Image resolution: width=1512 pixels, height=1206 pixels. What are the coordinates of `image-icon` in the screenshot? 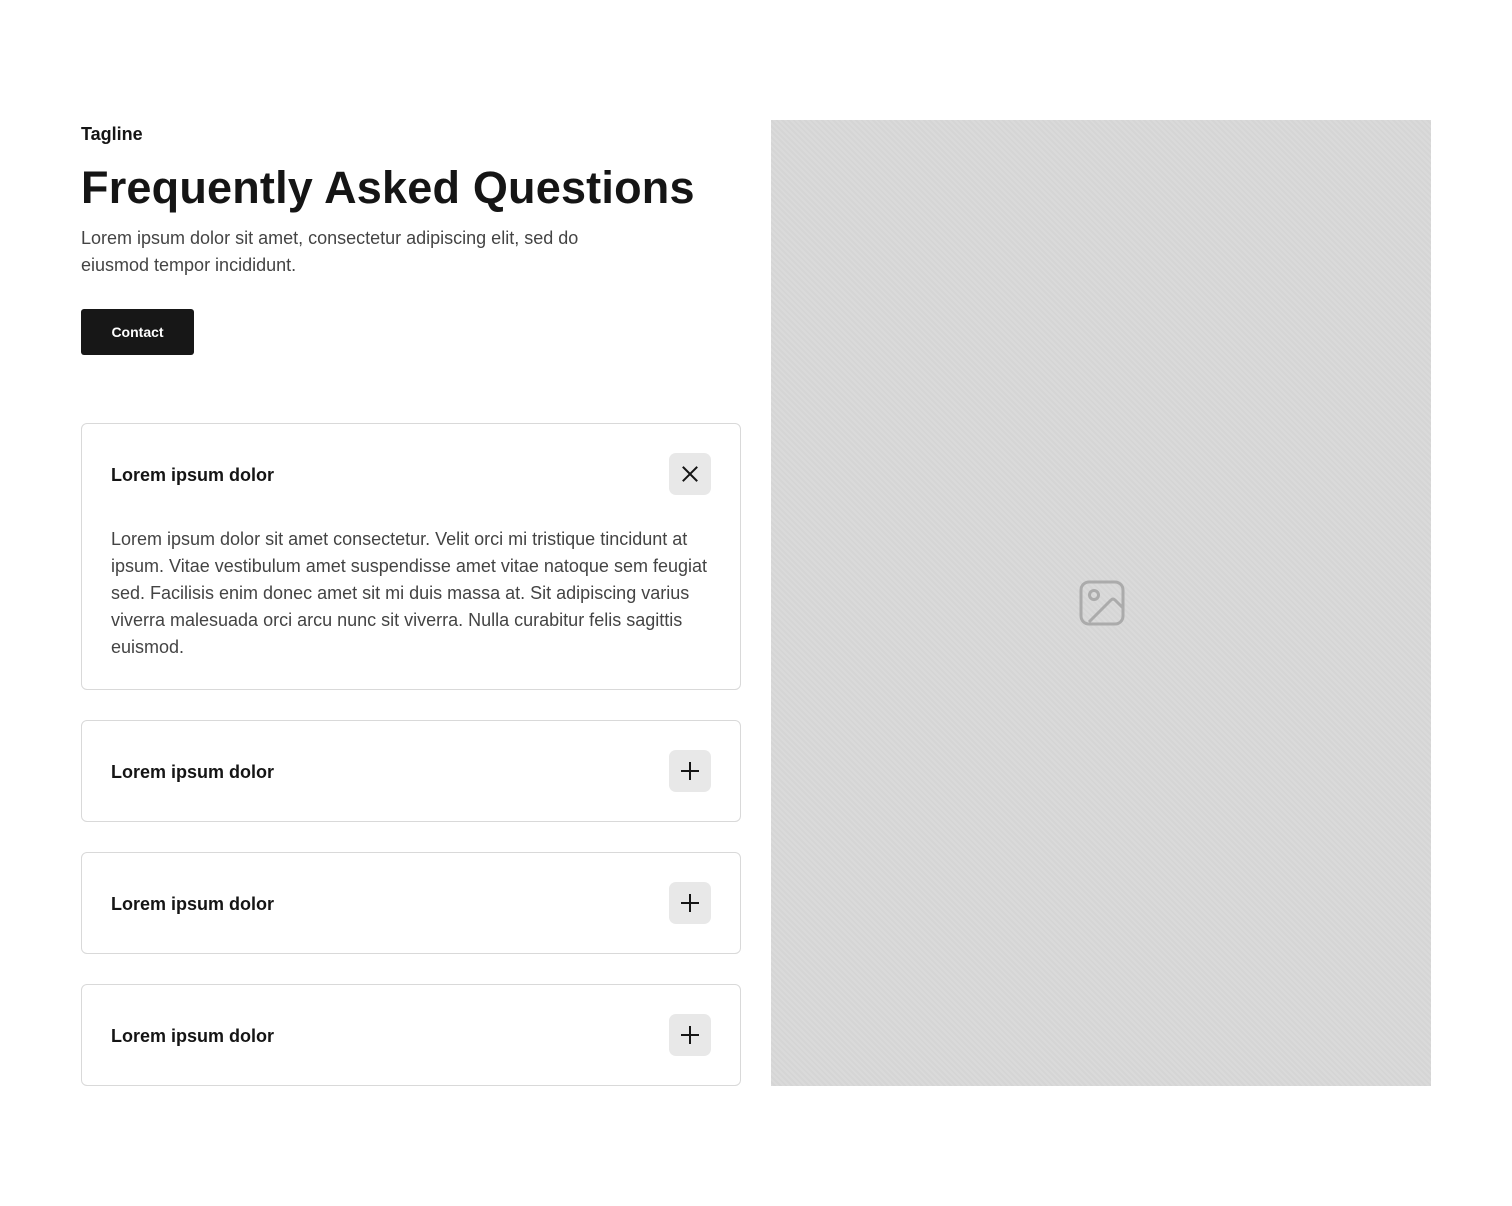 It's located at (1102, 603).